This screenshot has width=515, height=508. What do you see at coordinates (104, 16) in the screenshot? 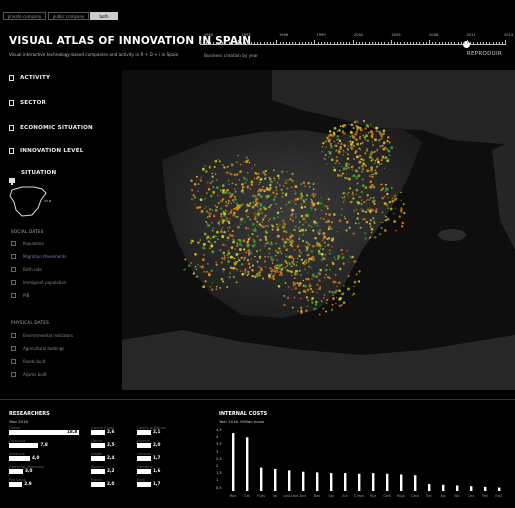
I see `toggle-both: both` at bounding box center [104, 16].